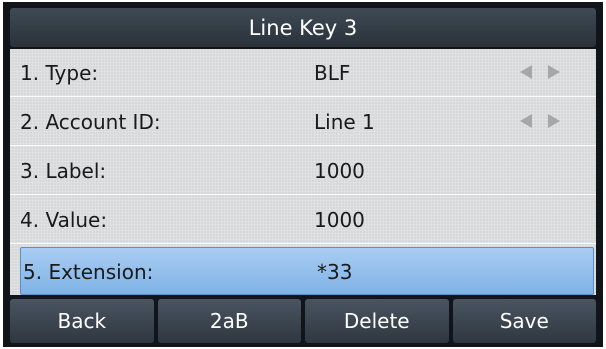 The width and height of the screenshot is (606, 349). I want to click on setting-label: 2. Account ID:, so click(90, 122).